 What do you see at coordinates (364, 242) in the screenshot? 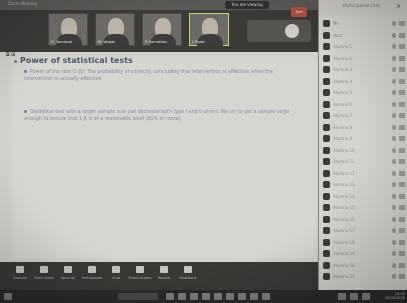
I see `participant-row: Alumno 18` at bounding box center [364, 242].